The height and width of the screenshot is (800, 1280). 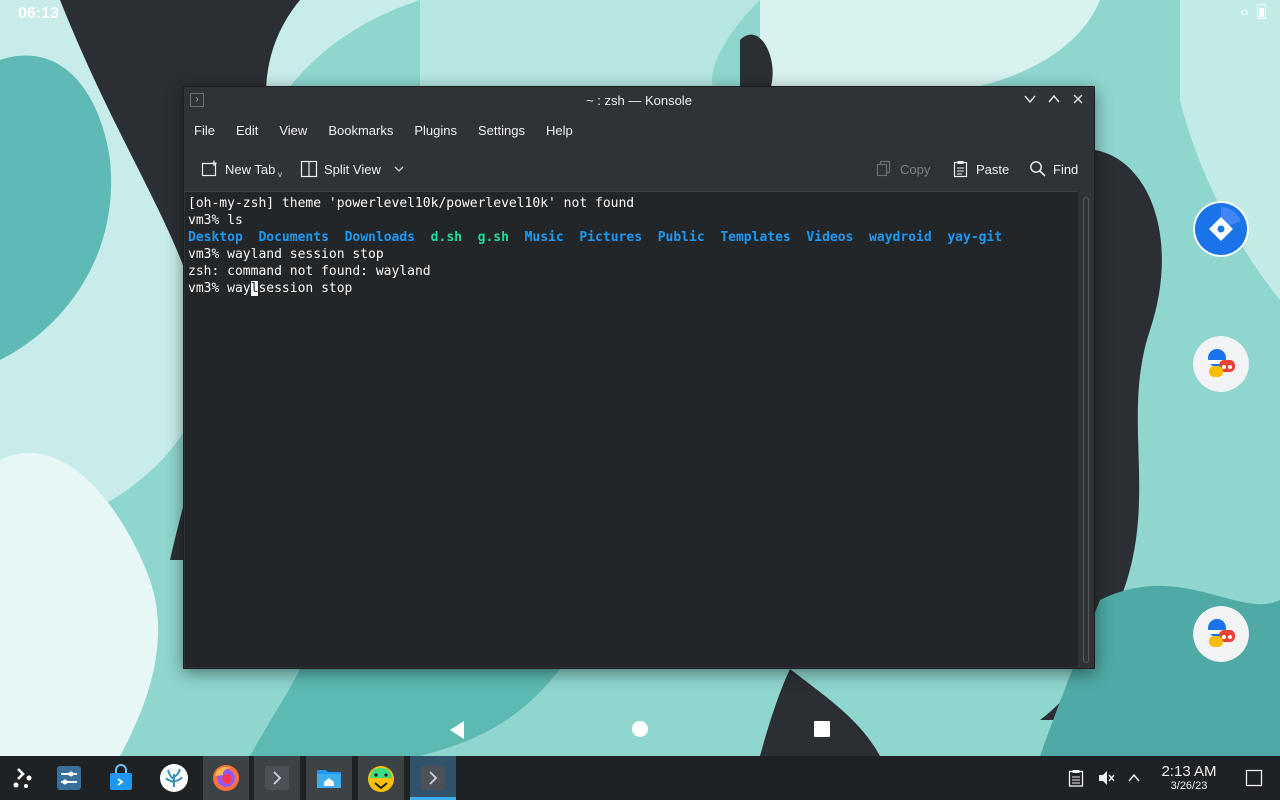 What do you see at coordinates (900, 237) in the screenshot?
I see `ls-entry: waydroid` at bounding box center [900, 237].